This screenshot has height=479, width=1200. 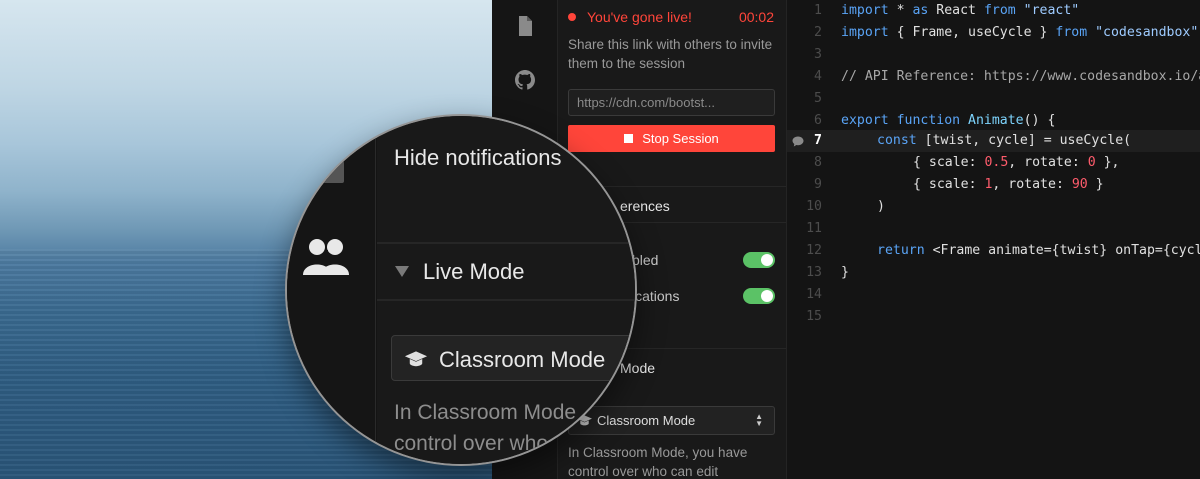 What do you see at coordinates (759, 260) in the screenshot?
I see `enabled-toggle` at bounding box center [759, 260].